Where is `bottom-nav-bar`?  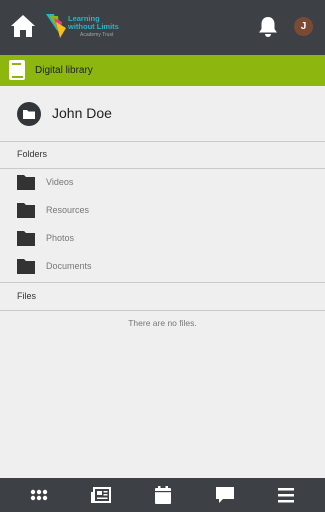
bottom-nav-bar is located at coordinates (162, 495).